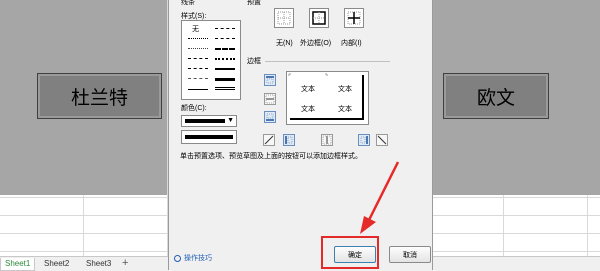 This screenshot has width=600, height=271. I want to click on line-preview-sample, so click(209, 137).